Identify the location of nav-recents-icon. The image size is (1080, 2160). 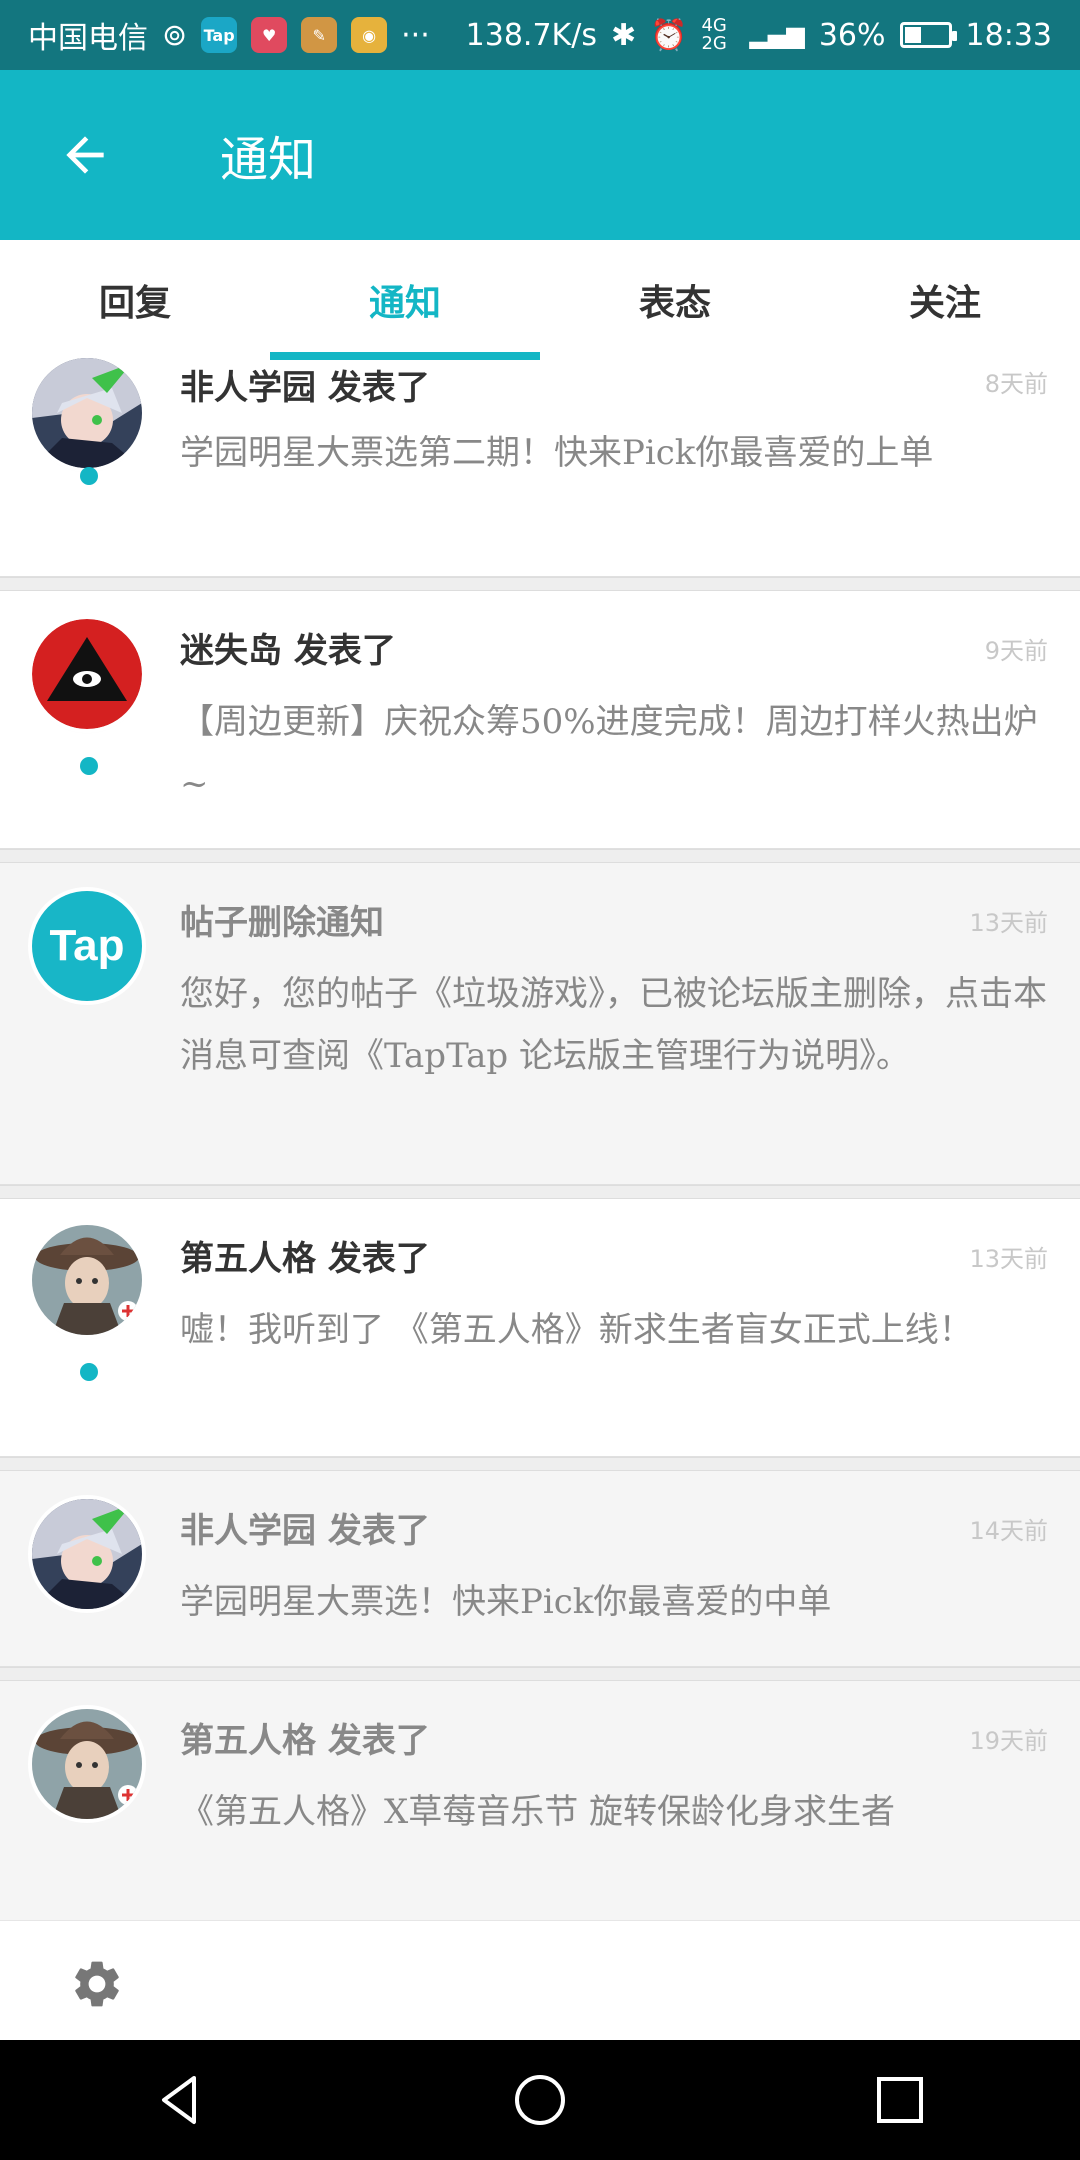
(900, 2100).